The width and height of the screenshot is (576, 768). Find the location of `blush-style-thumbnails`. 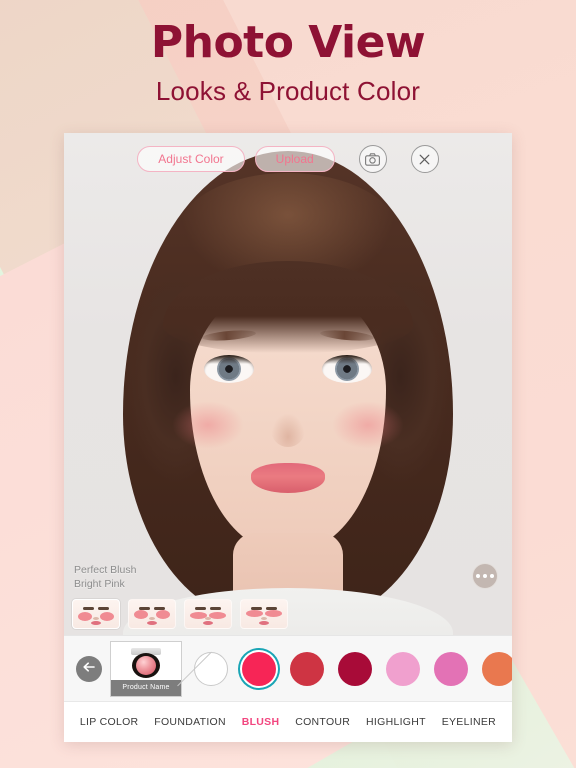

blush-style-thumbnails is located at coordinates (180, 614).